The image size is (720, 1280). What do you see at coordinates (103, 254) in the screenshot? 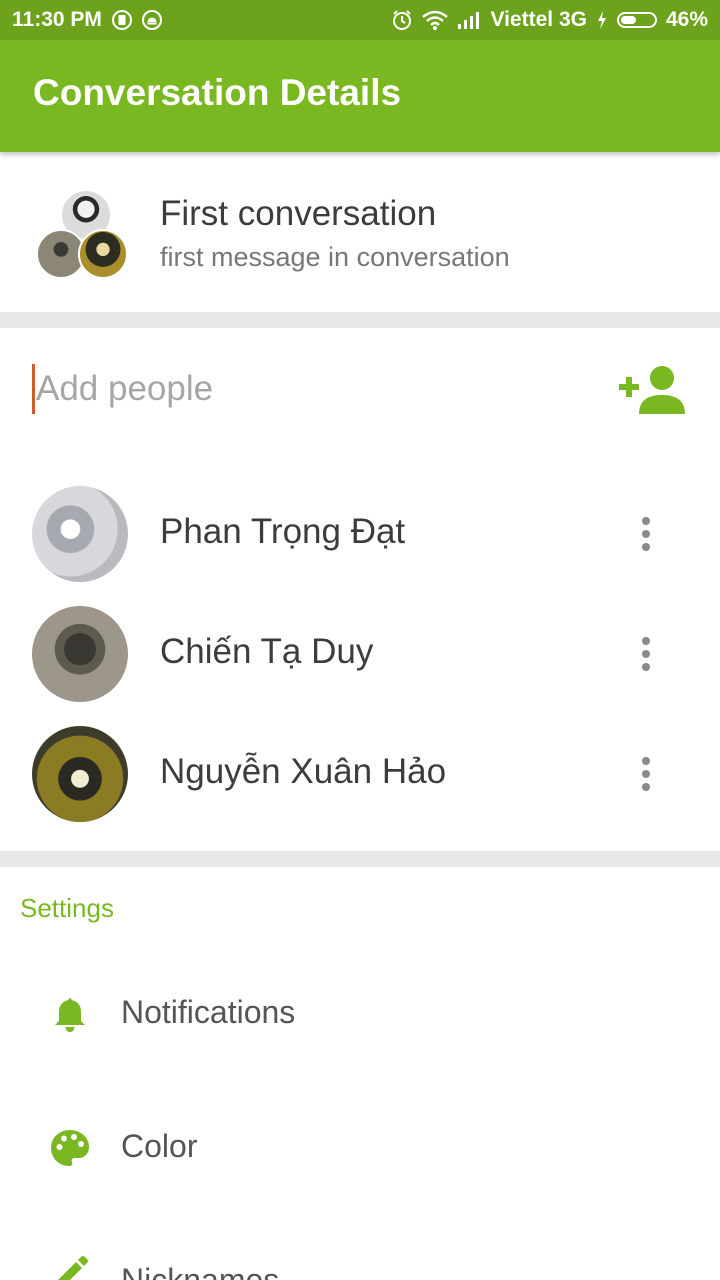
I see `group-avatar-photo` at bounding box center [103, 254].